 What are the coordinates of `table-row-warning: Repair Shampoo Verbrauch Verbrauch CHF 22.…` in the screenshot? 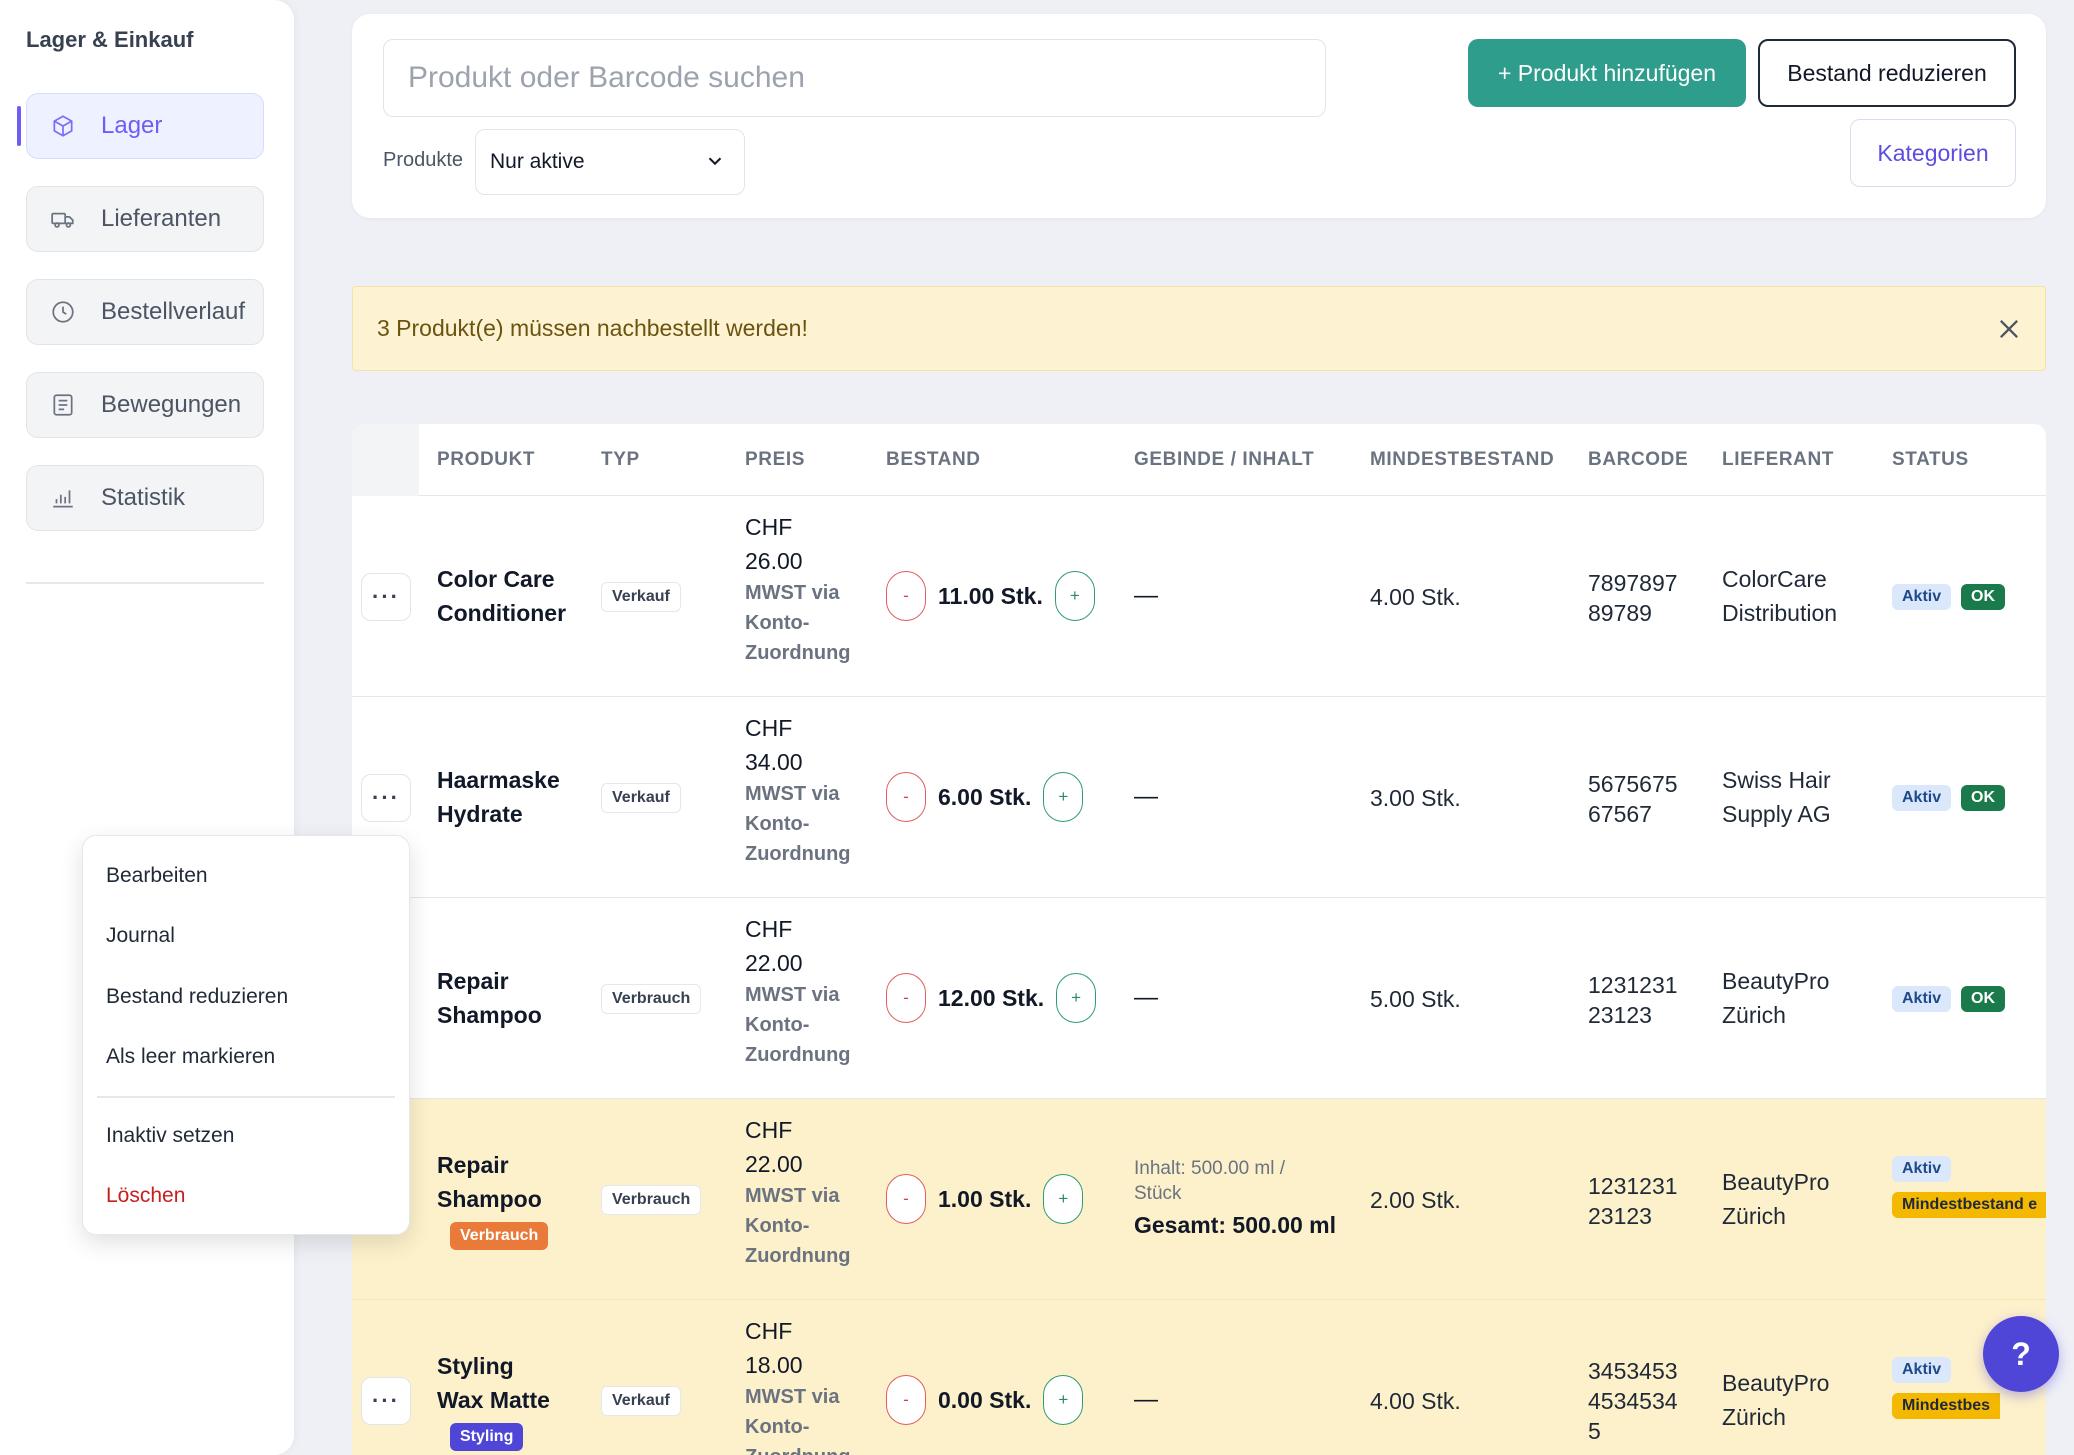 It's located at (1199, 1199).